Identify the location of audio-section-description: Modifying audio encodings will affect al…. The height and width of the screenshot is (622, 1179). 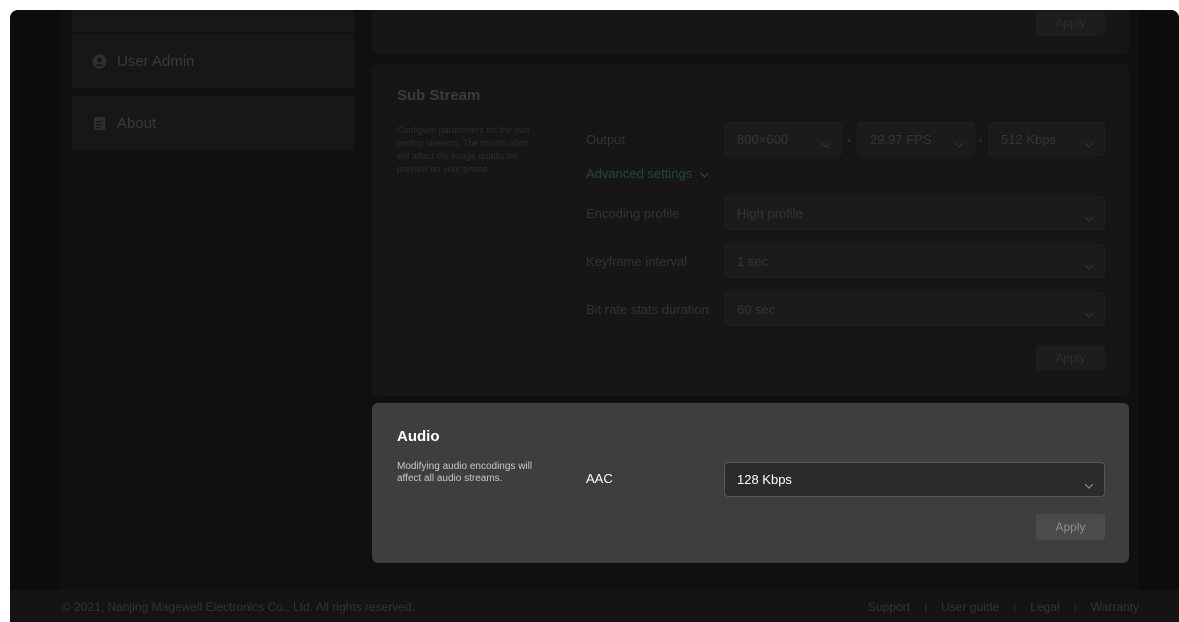
(465, 472).